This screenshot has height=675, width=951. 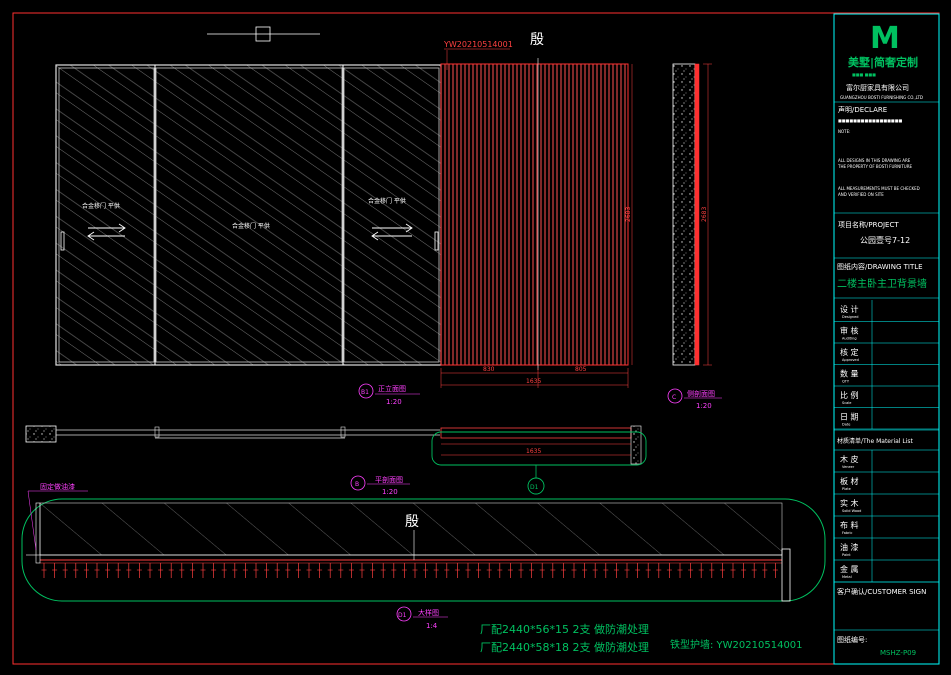 What do you see at coordinates (409, 570) in the screenshot?
I see `slat-row` at bounding box center [409, 570].